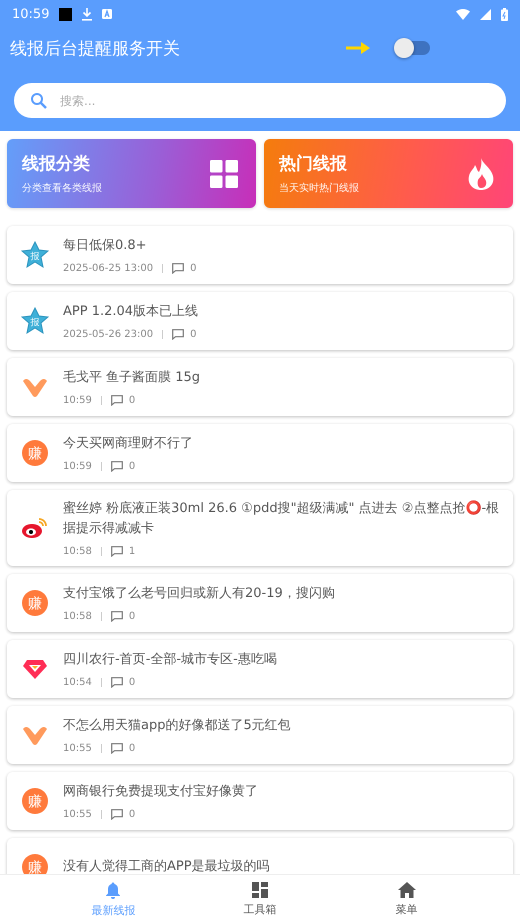 This screenshot has width=520, height=924. I want to click on feed-card: 四川农行-首页-全部-城市专区-惠吃喝 10:54 0, so click(260, 669).